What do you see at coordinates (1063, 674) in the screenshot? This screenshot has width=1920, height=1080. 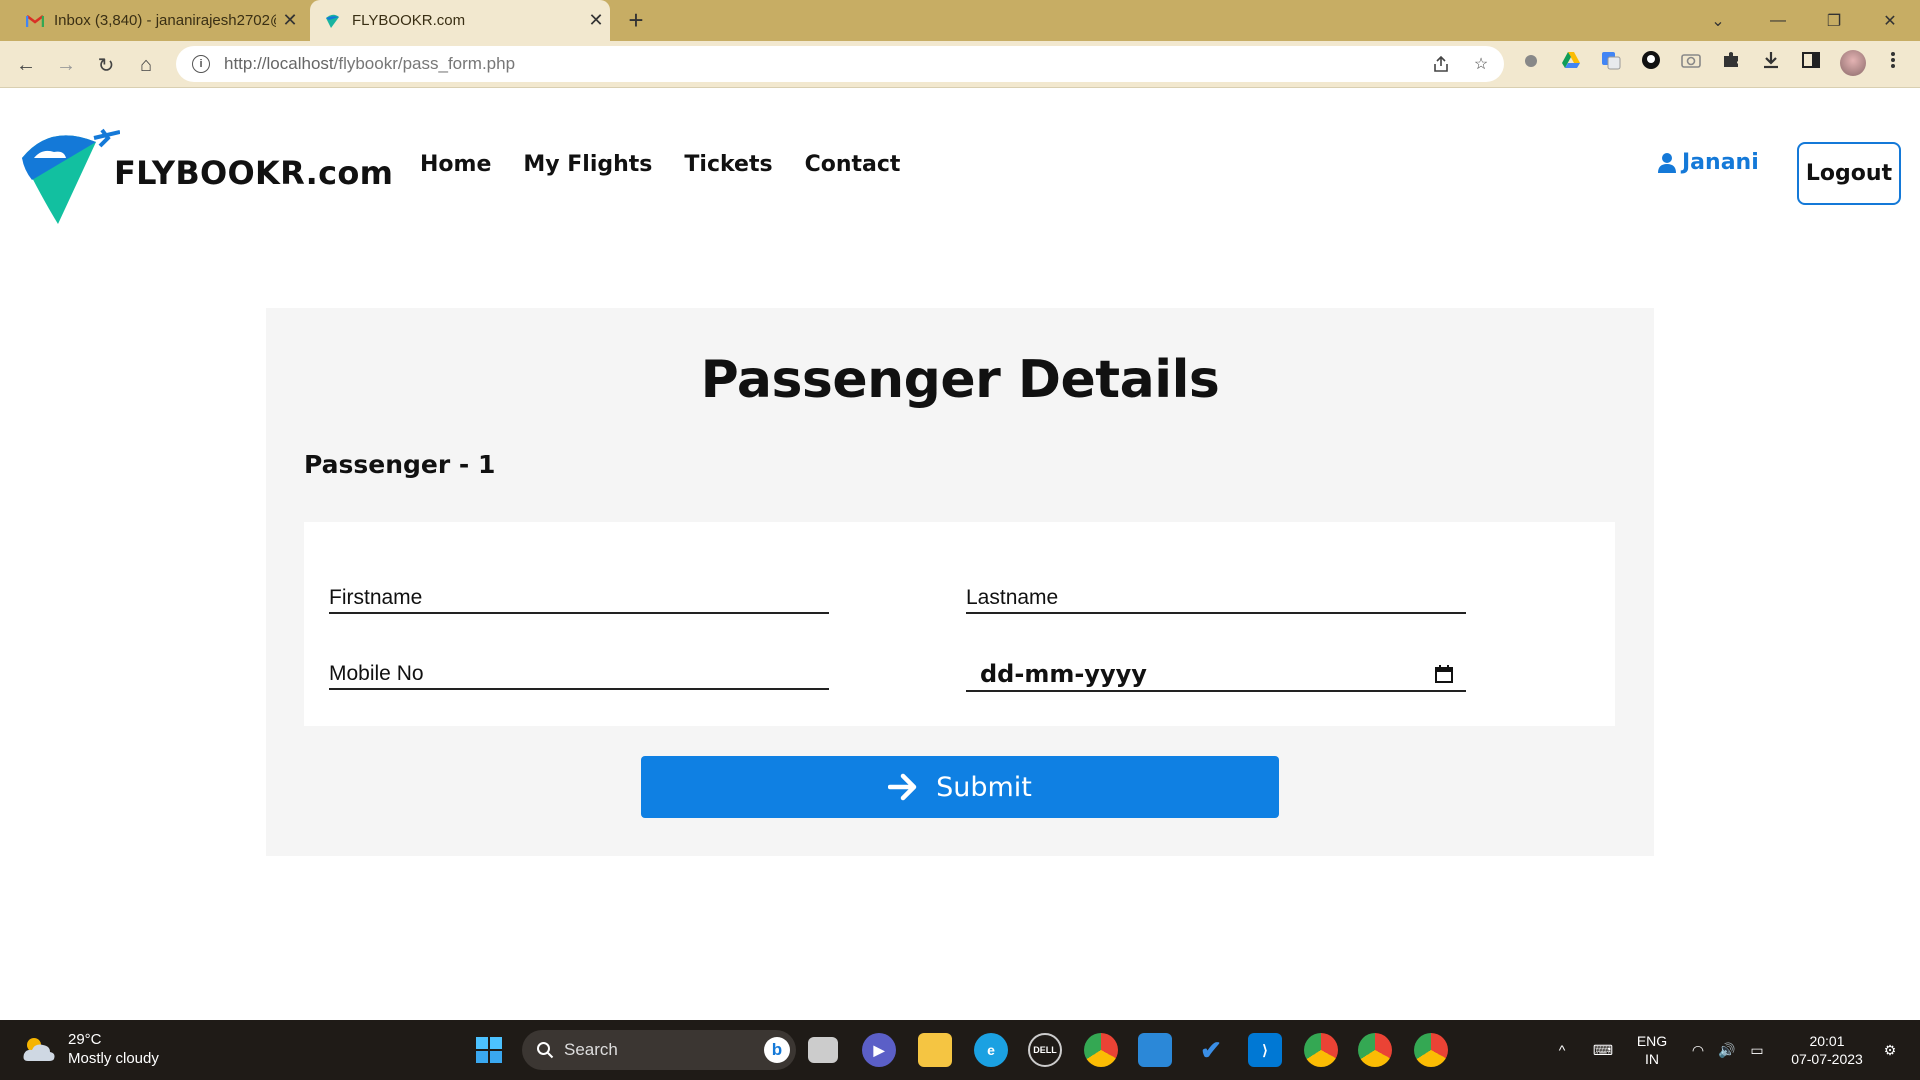 I see `date-placeholder: dd-mm-yyyy` at bounding box center [1063, 674].